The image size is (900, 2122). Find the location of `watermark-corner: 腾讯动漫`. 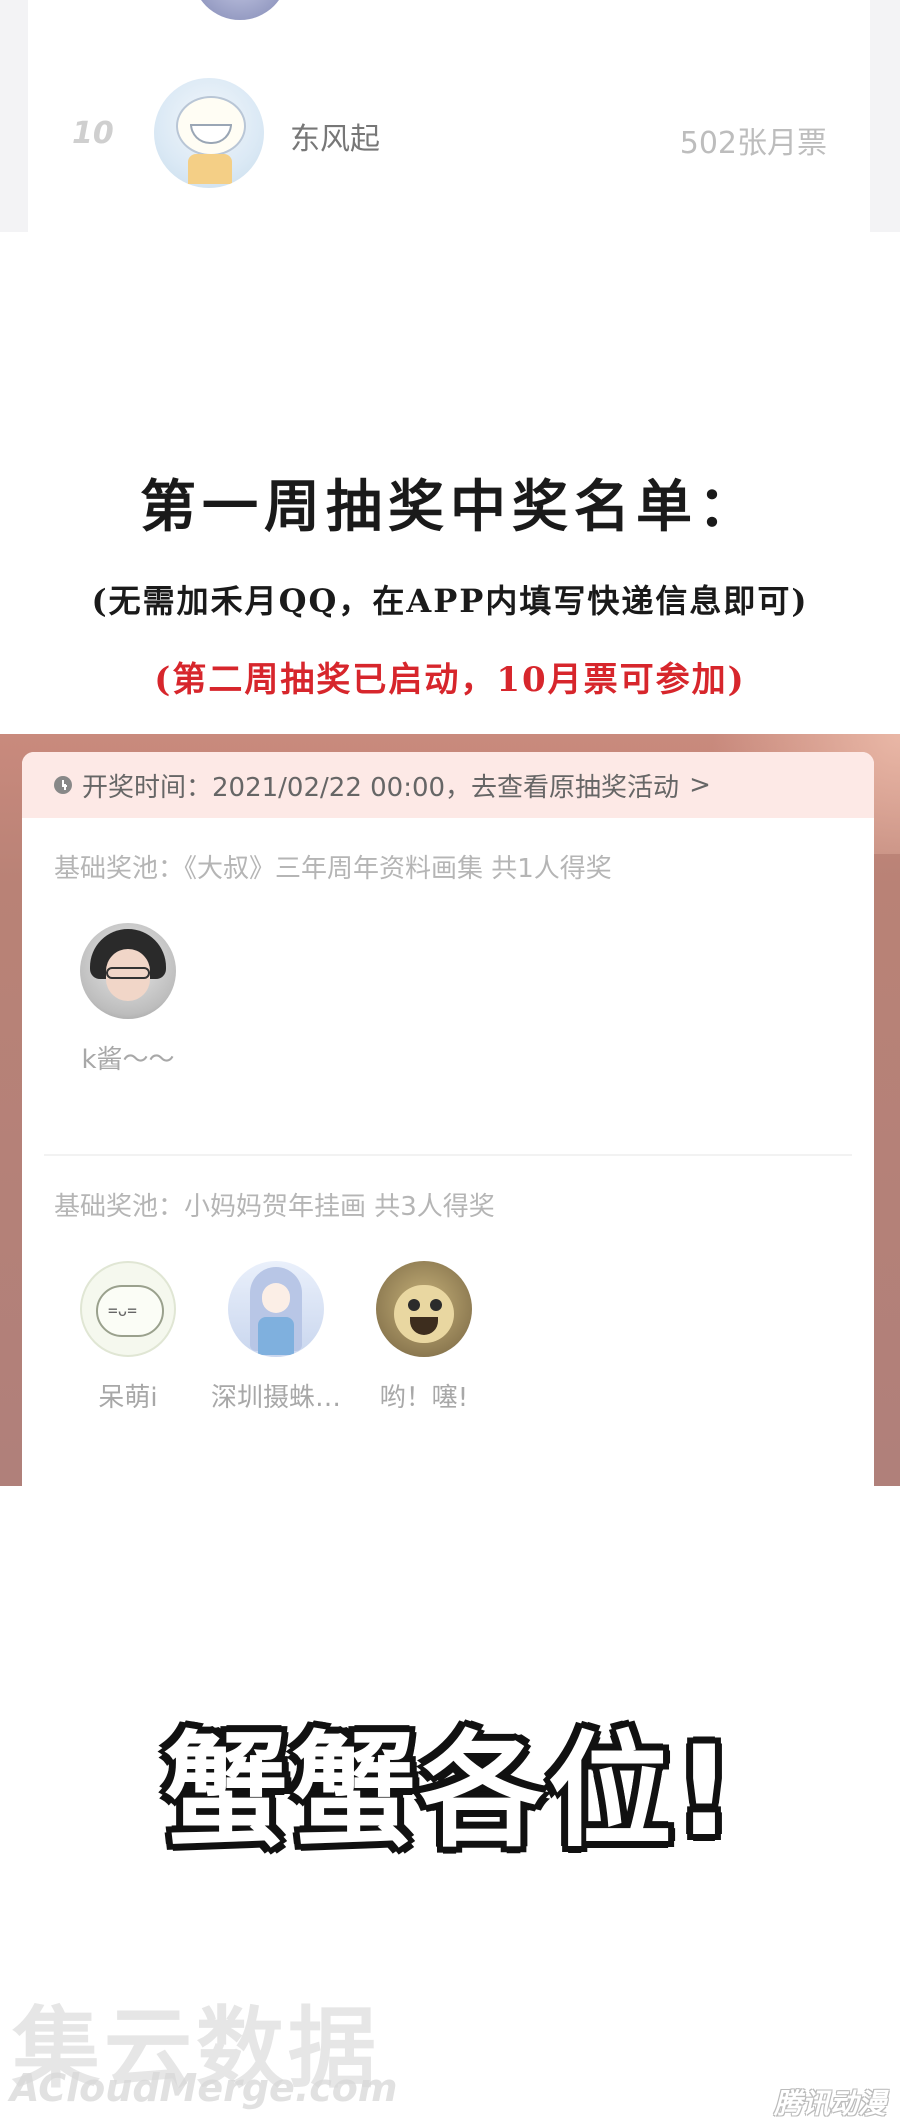

watermark-corner: 腾讯动漫 is located at coordinates (829, 2103).